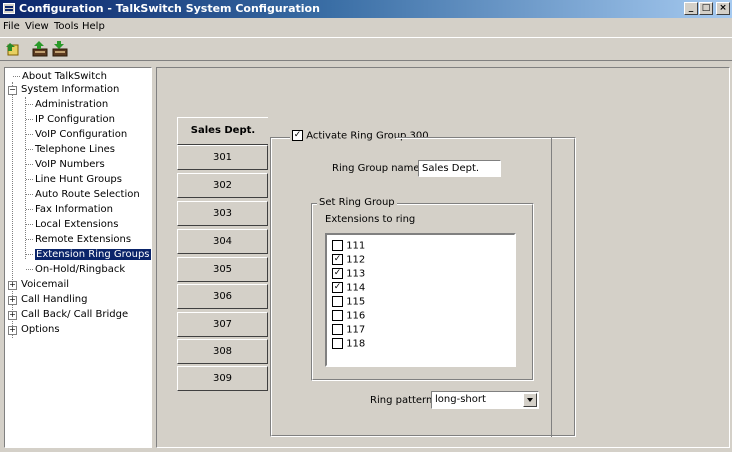 The image size is (732, 452). Describe the element at coordinates (15, 49) in the screenshot. I see `open-icon` at that location.